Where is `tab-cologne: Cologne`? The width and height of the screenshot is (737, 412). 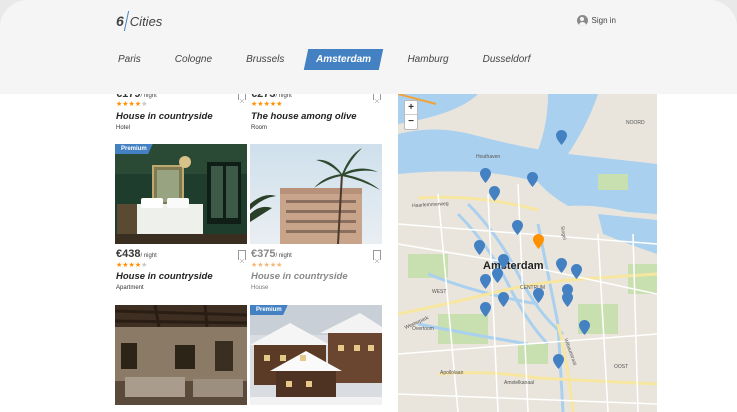
tab-cologne: Cologne is located at coordinates (193, 59).